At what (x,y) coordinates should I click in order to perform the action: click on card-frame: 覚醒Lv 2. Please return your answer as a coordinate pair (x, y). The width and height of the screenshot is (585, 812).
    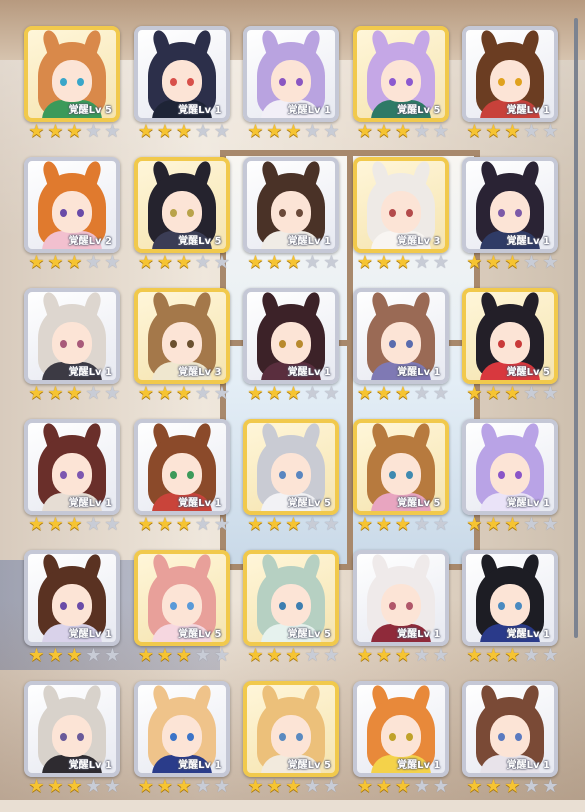
    Looking at the image, I should click on (72, 205).